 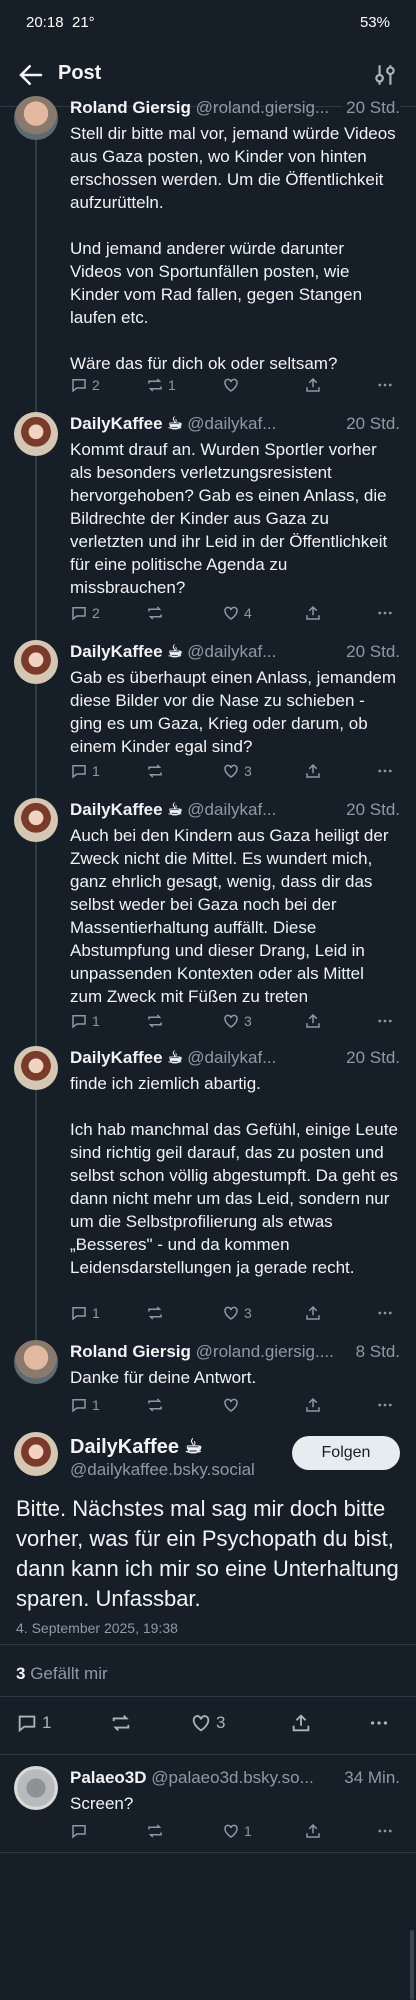 What do you see at coordinates (80, 73) in the screenshot?
I see `page-title: Post` at bounding box center [80, 73].